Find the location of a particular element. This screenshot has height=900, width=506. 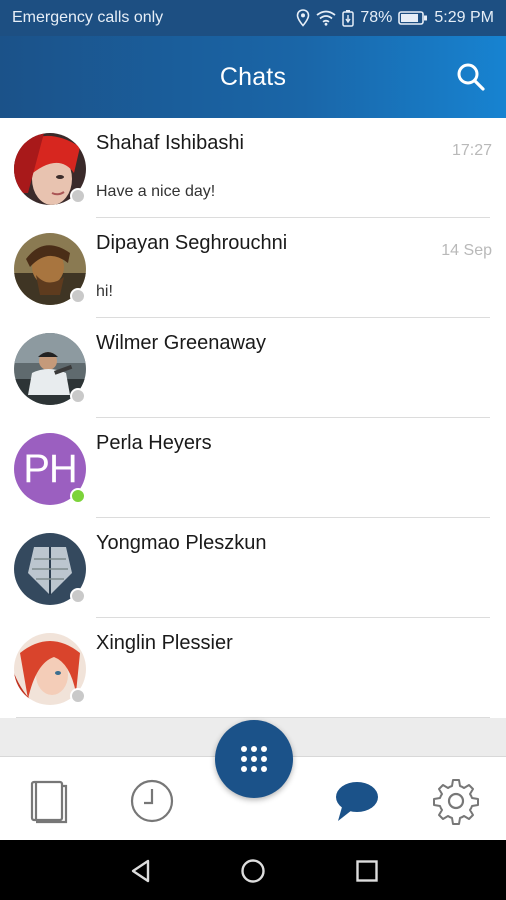

avatar: PH is located at coordinates (50, 469).